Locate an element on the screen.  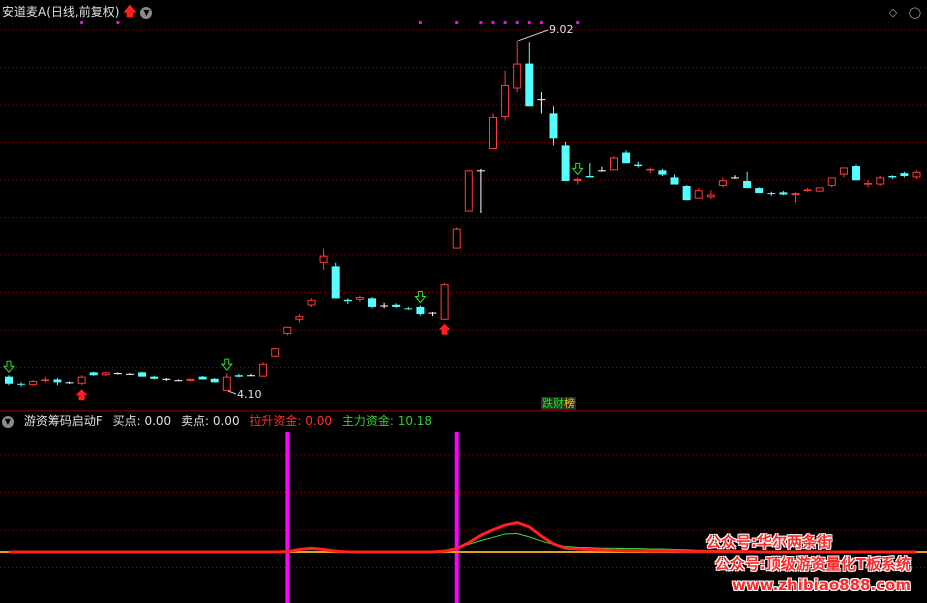
window-controls: ◇ ◯ is located at coordinates (901, 12).